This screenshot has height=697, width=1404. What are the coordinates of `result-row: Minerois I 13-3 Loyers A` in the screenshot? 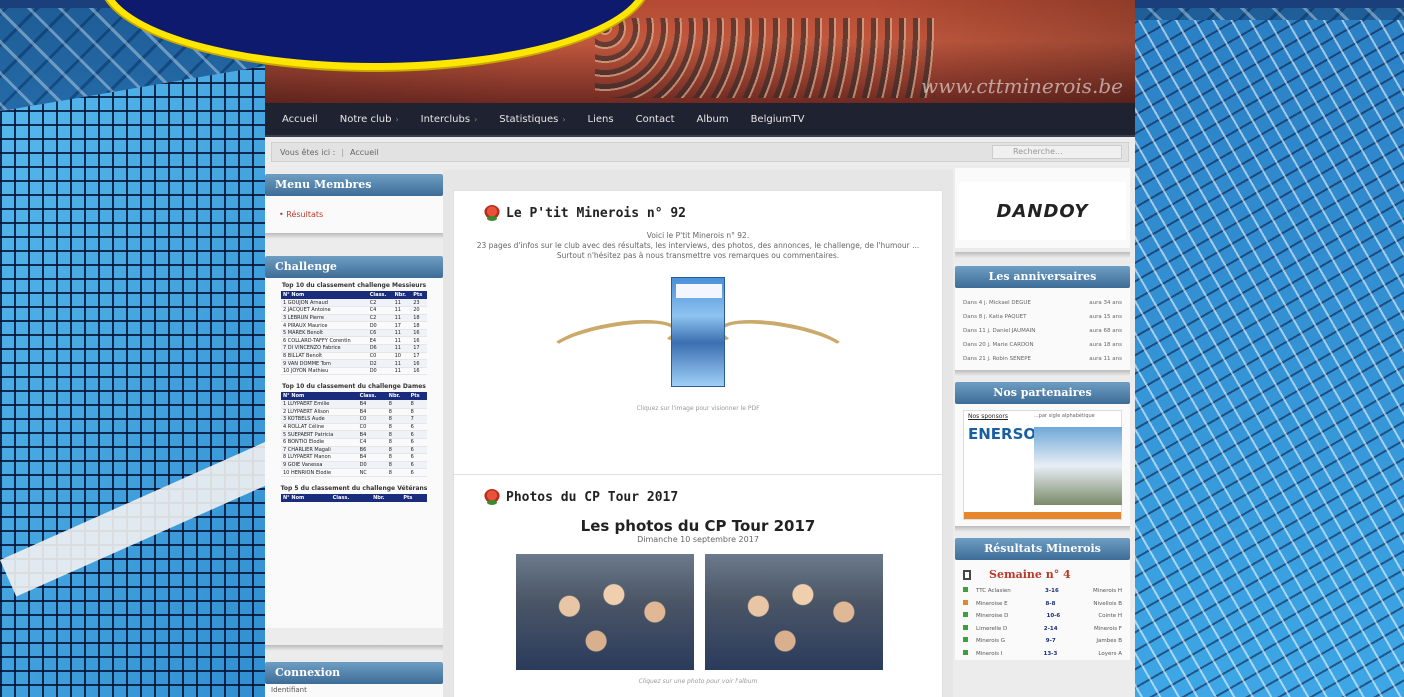 It's located at (1042, 654).